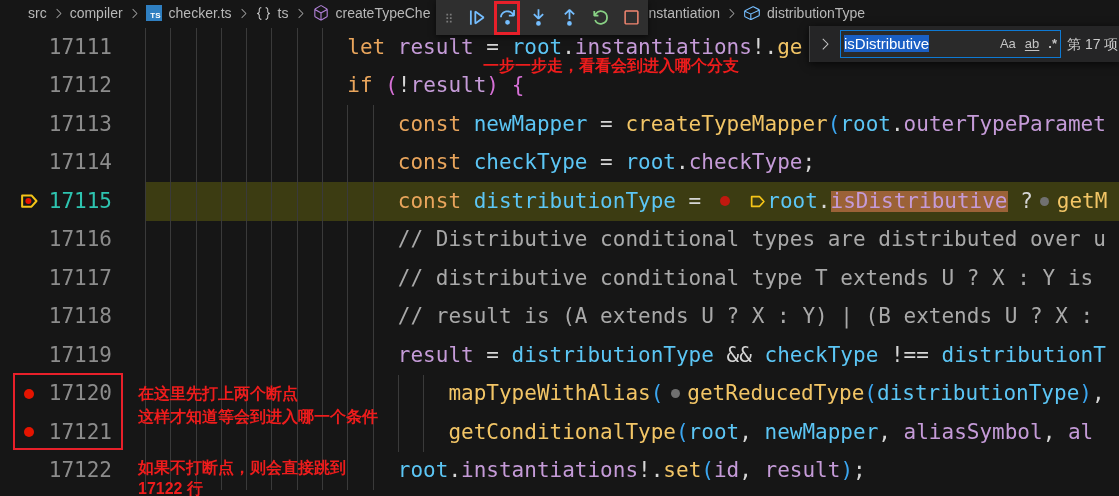 This screenshot has height=496, width=1119. What do you see at coordinates (79, 393) in the screenshot?
I see `line-number: 17120` at bounding box center [79, 393].